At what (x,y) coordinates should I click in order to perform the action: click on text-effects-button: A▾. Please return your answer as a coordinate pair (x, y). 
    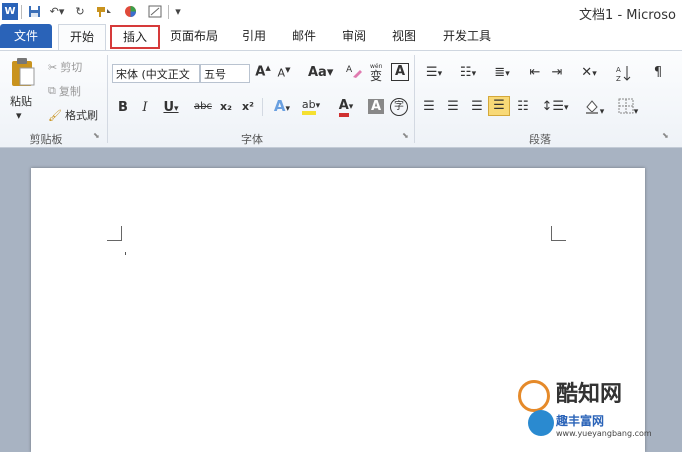
    Looking at the image, I should click on (282, 106).